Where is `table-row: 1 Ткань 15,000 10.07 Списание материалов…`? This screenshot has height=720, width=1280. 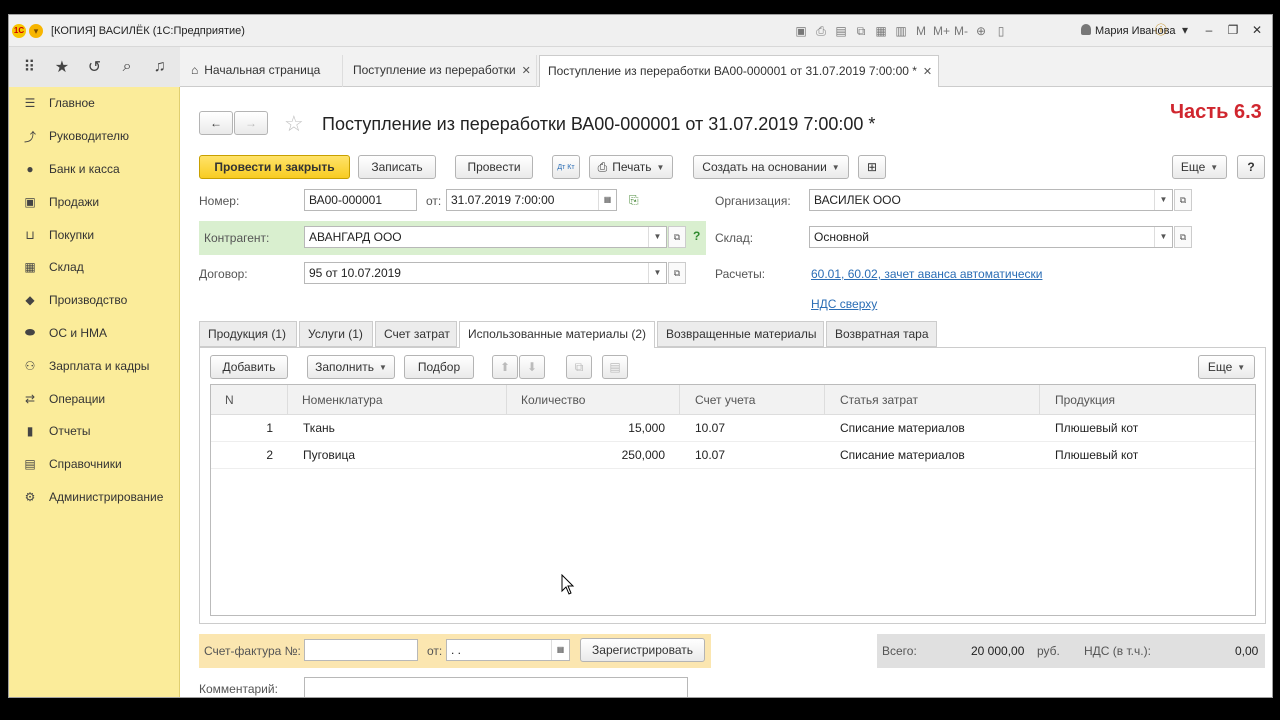 table-row: 1 Ткань 15,000 10.07 Списание материалов… is located at coordinates (733, 428).